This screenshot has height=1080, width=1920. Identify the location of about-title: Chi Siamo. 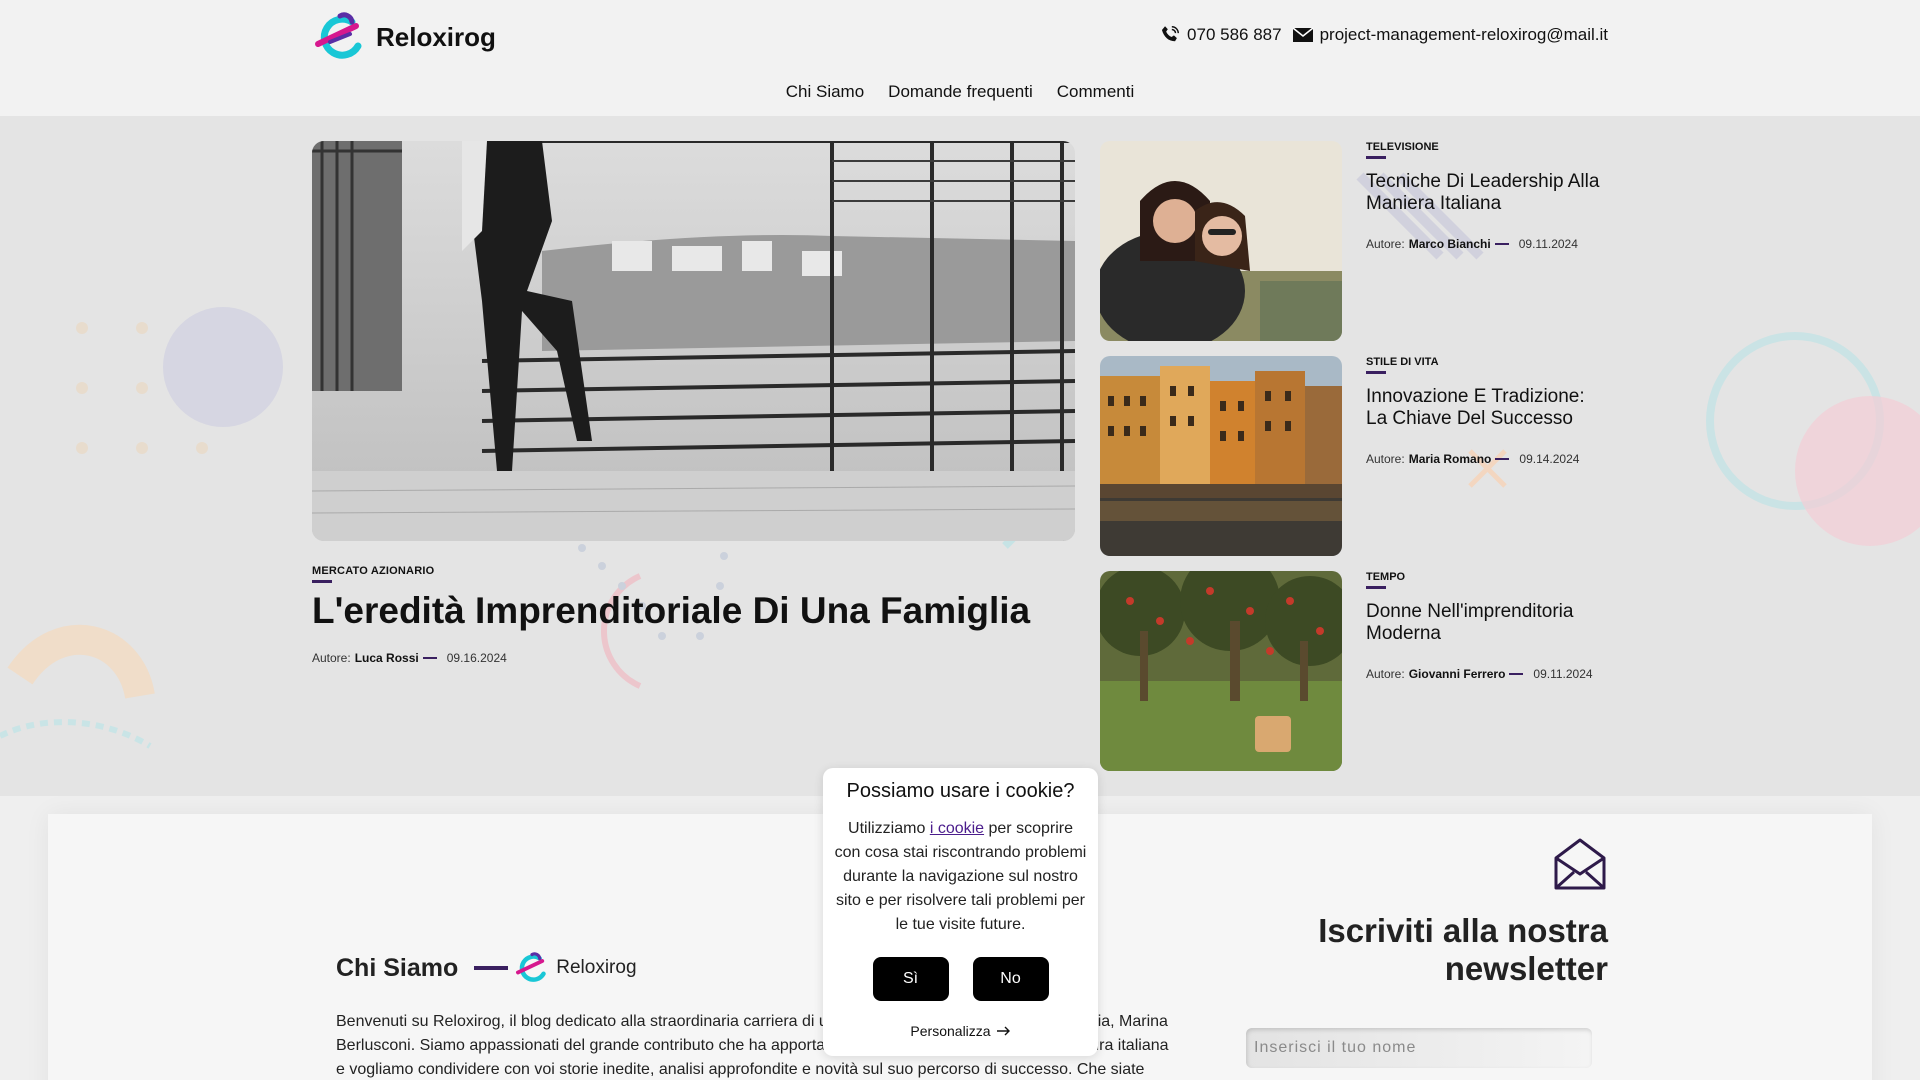
(397, 967).